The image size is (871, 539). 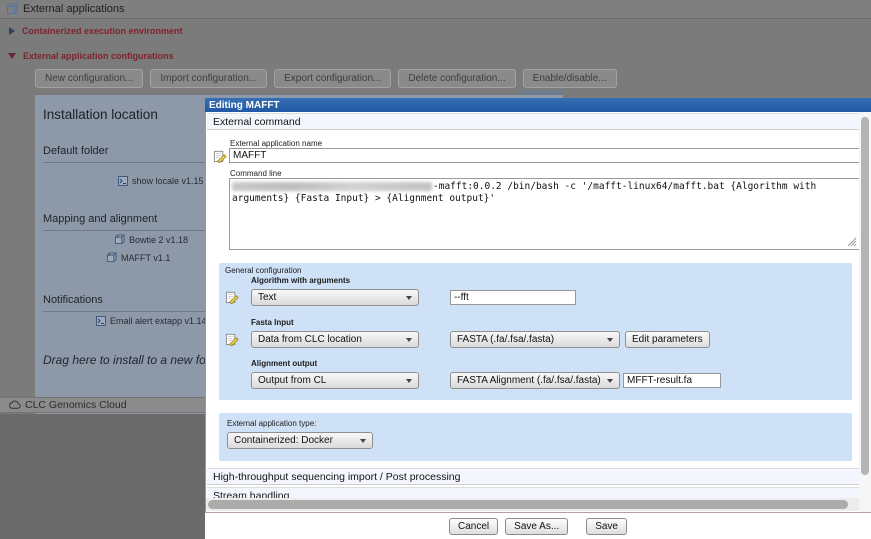 I want to click on cloud-icon, so click(x=15, y=404).